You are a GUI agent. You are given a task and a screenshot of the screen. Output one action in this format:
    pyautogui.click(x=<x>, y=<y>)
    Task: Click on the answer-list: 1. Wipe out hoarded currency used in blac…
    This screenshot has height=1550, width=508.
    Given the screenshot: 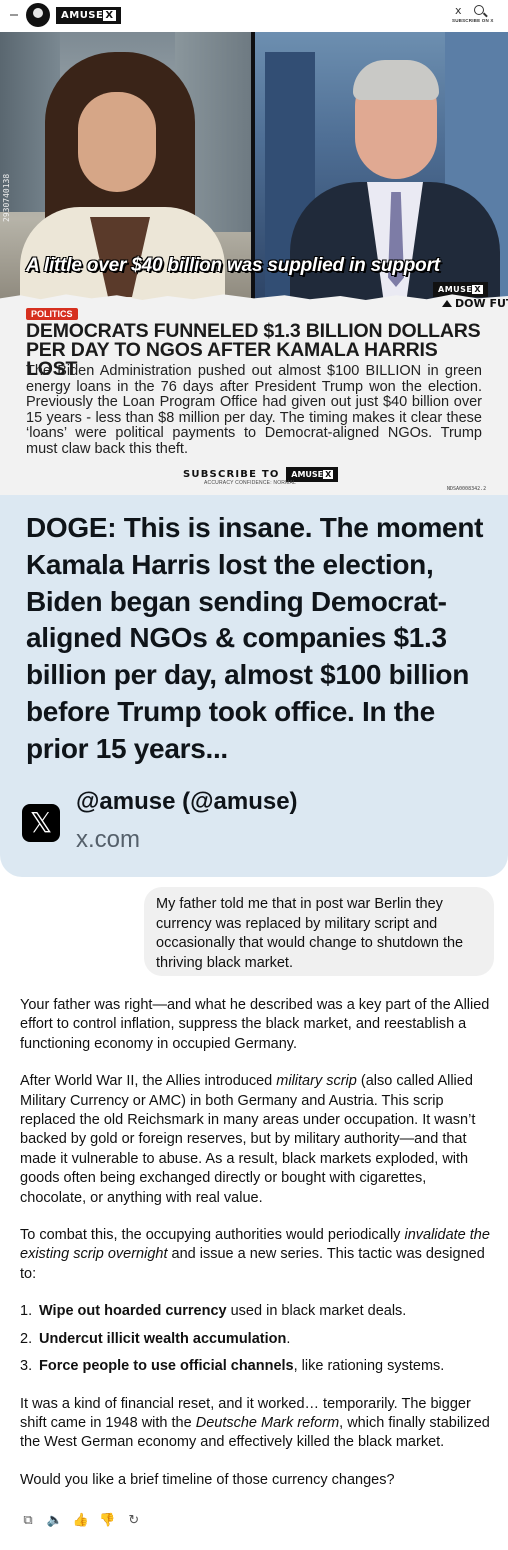 What is the action you would take?
    pyautogui.click(x=258, y=1339)
    